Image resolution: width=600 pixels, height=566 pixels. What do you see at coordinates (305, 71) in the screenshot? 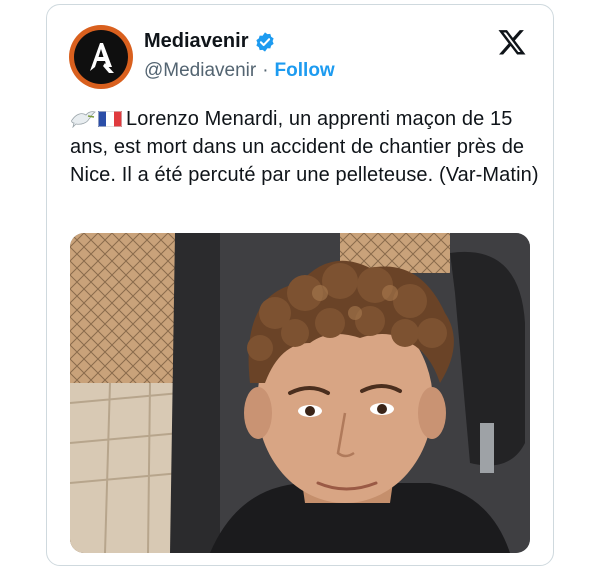
I see `follow-button: Follow` at bounding box center [305, 71].